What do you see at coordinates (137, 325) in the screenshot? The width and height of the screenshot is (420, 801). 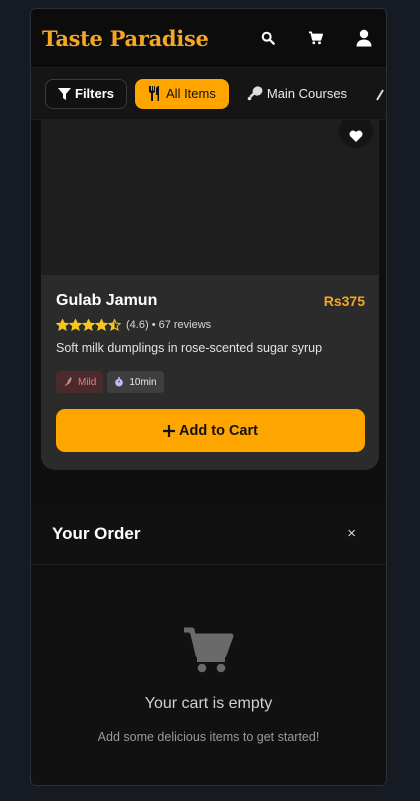 I see `rating-value: (4.6)` at bounding box center [137, 325].